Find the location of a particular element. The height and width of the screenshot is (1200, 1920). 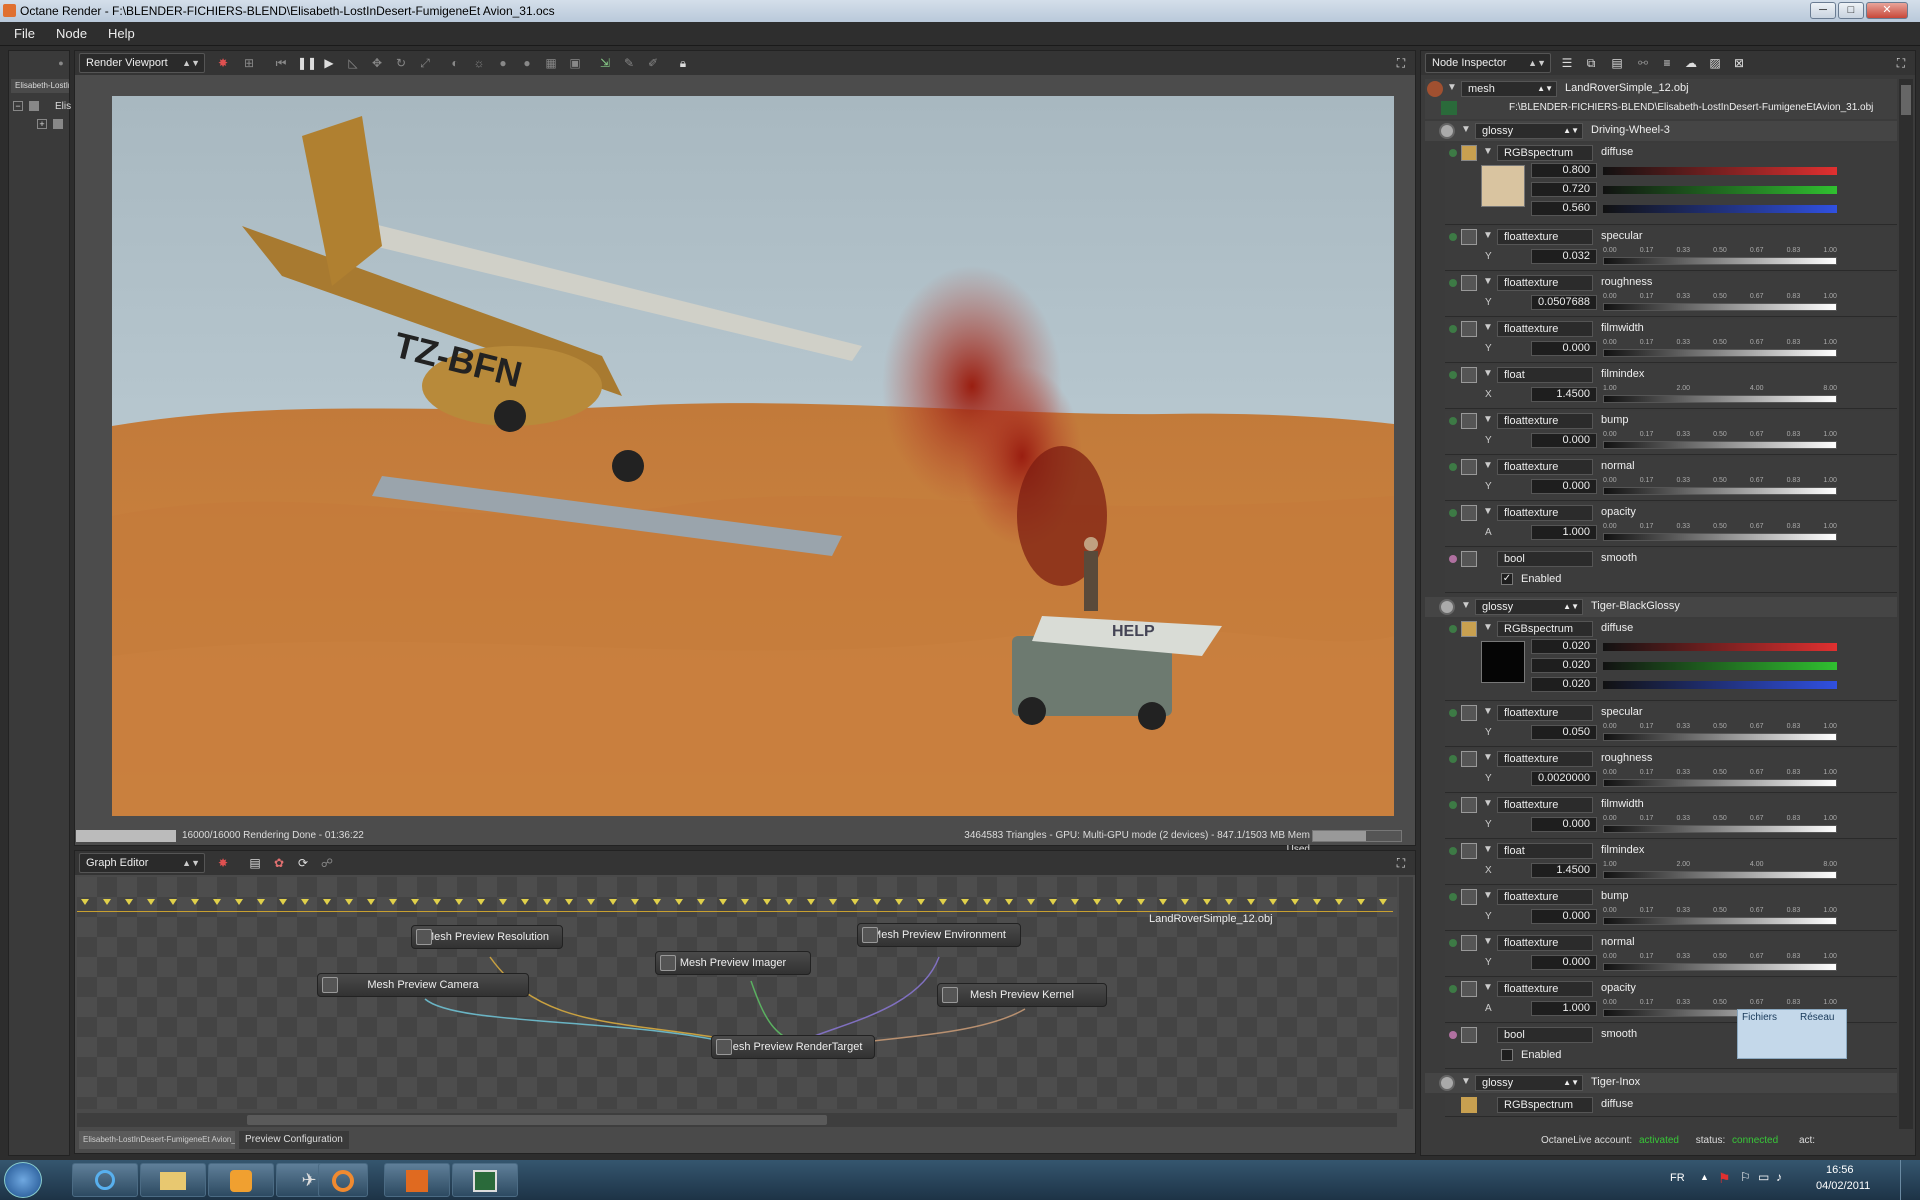

security-icon: ⚑ is located at coordinates (1724, 1178).